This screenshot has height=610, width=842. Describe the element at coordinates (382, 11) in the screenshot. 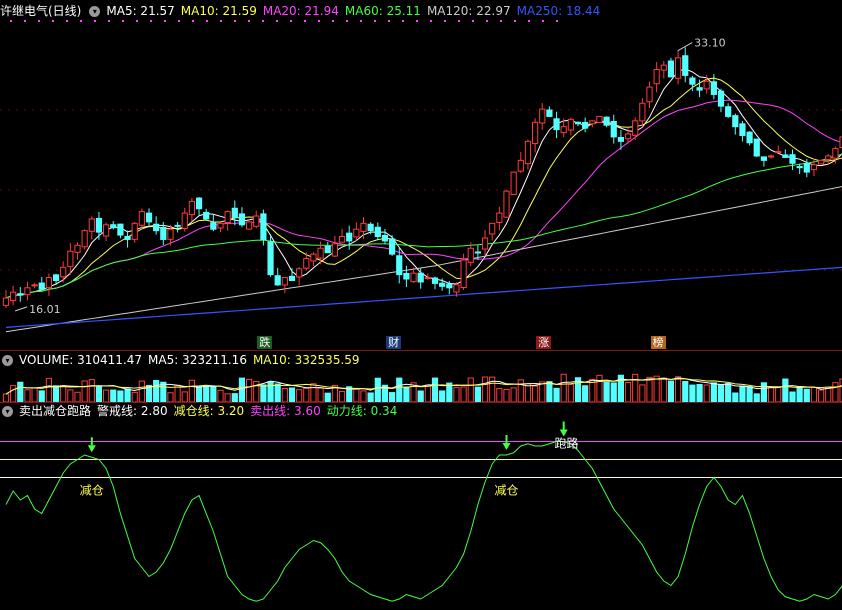

I see `ma60-label: MA60: 25.11` at that location.